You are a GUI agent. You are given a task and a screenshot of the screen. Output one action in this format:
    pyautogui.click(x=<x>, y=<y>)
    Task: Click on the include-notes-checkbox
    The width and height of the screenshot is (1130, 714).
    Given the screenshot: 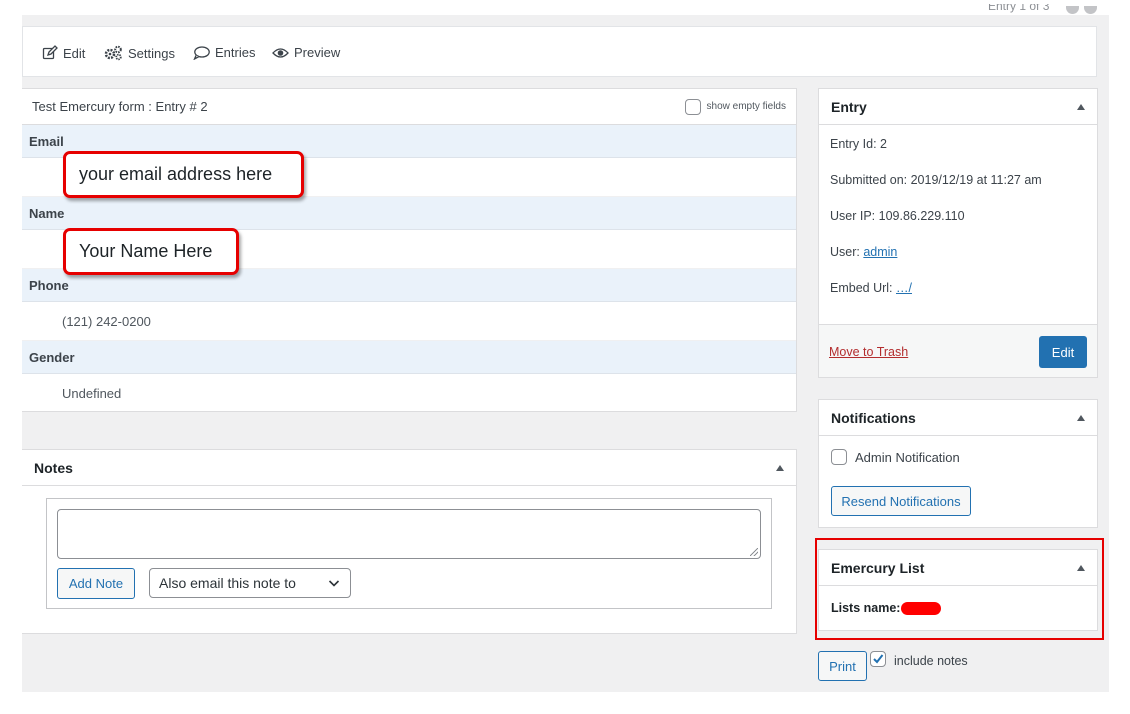 What is the action you would take?
    pyautogui.click(x=878, y=659)
    